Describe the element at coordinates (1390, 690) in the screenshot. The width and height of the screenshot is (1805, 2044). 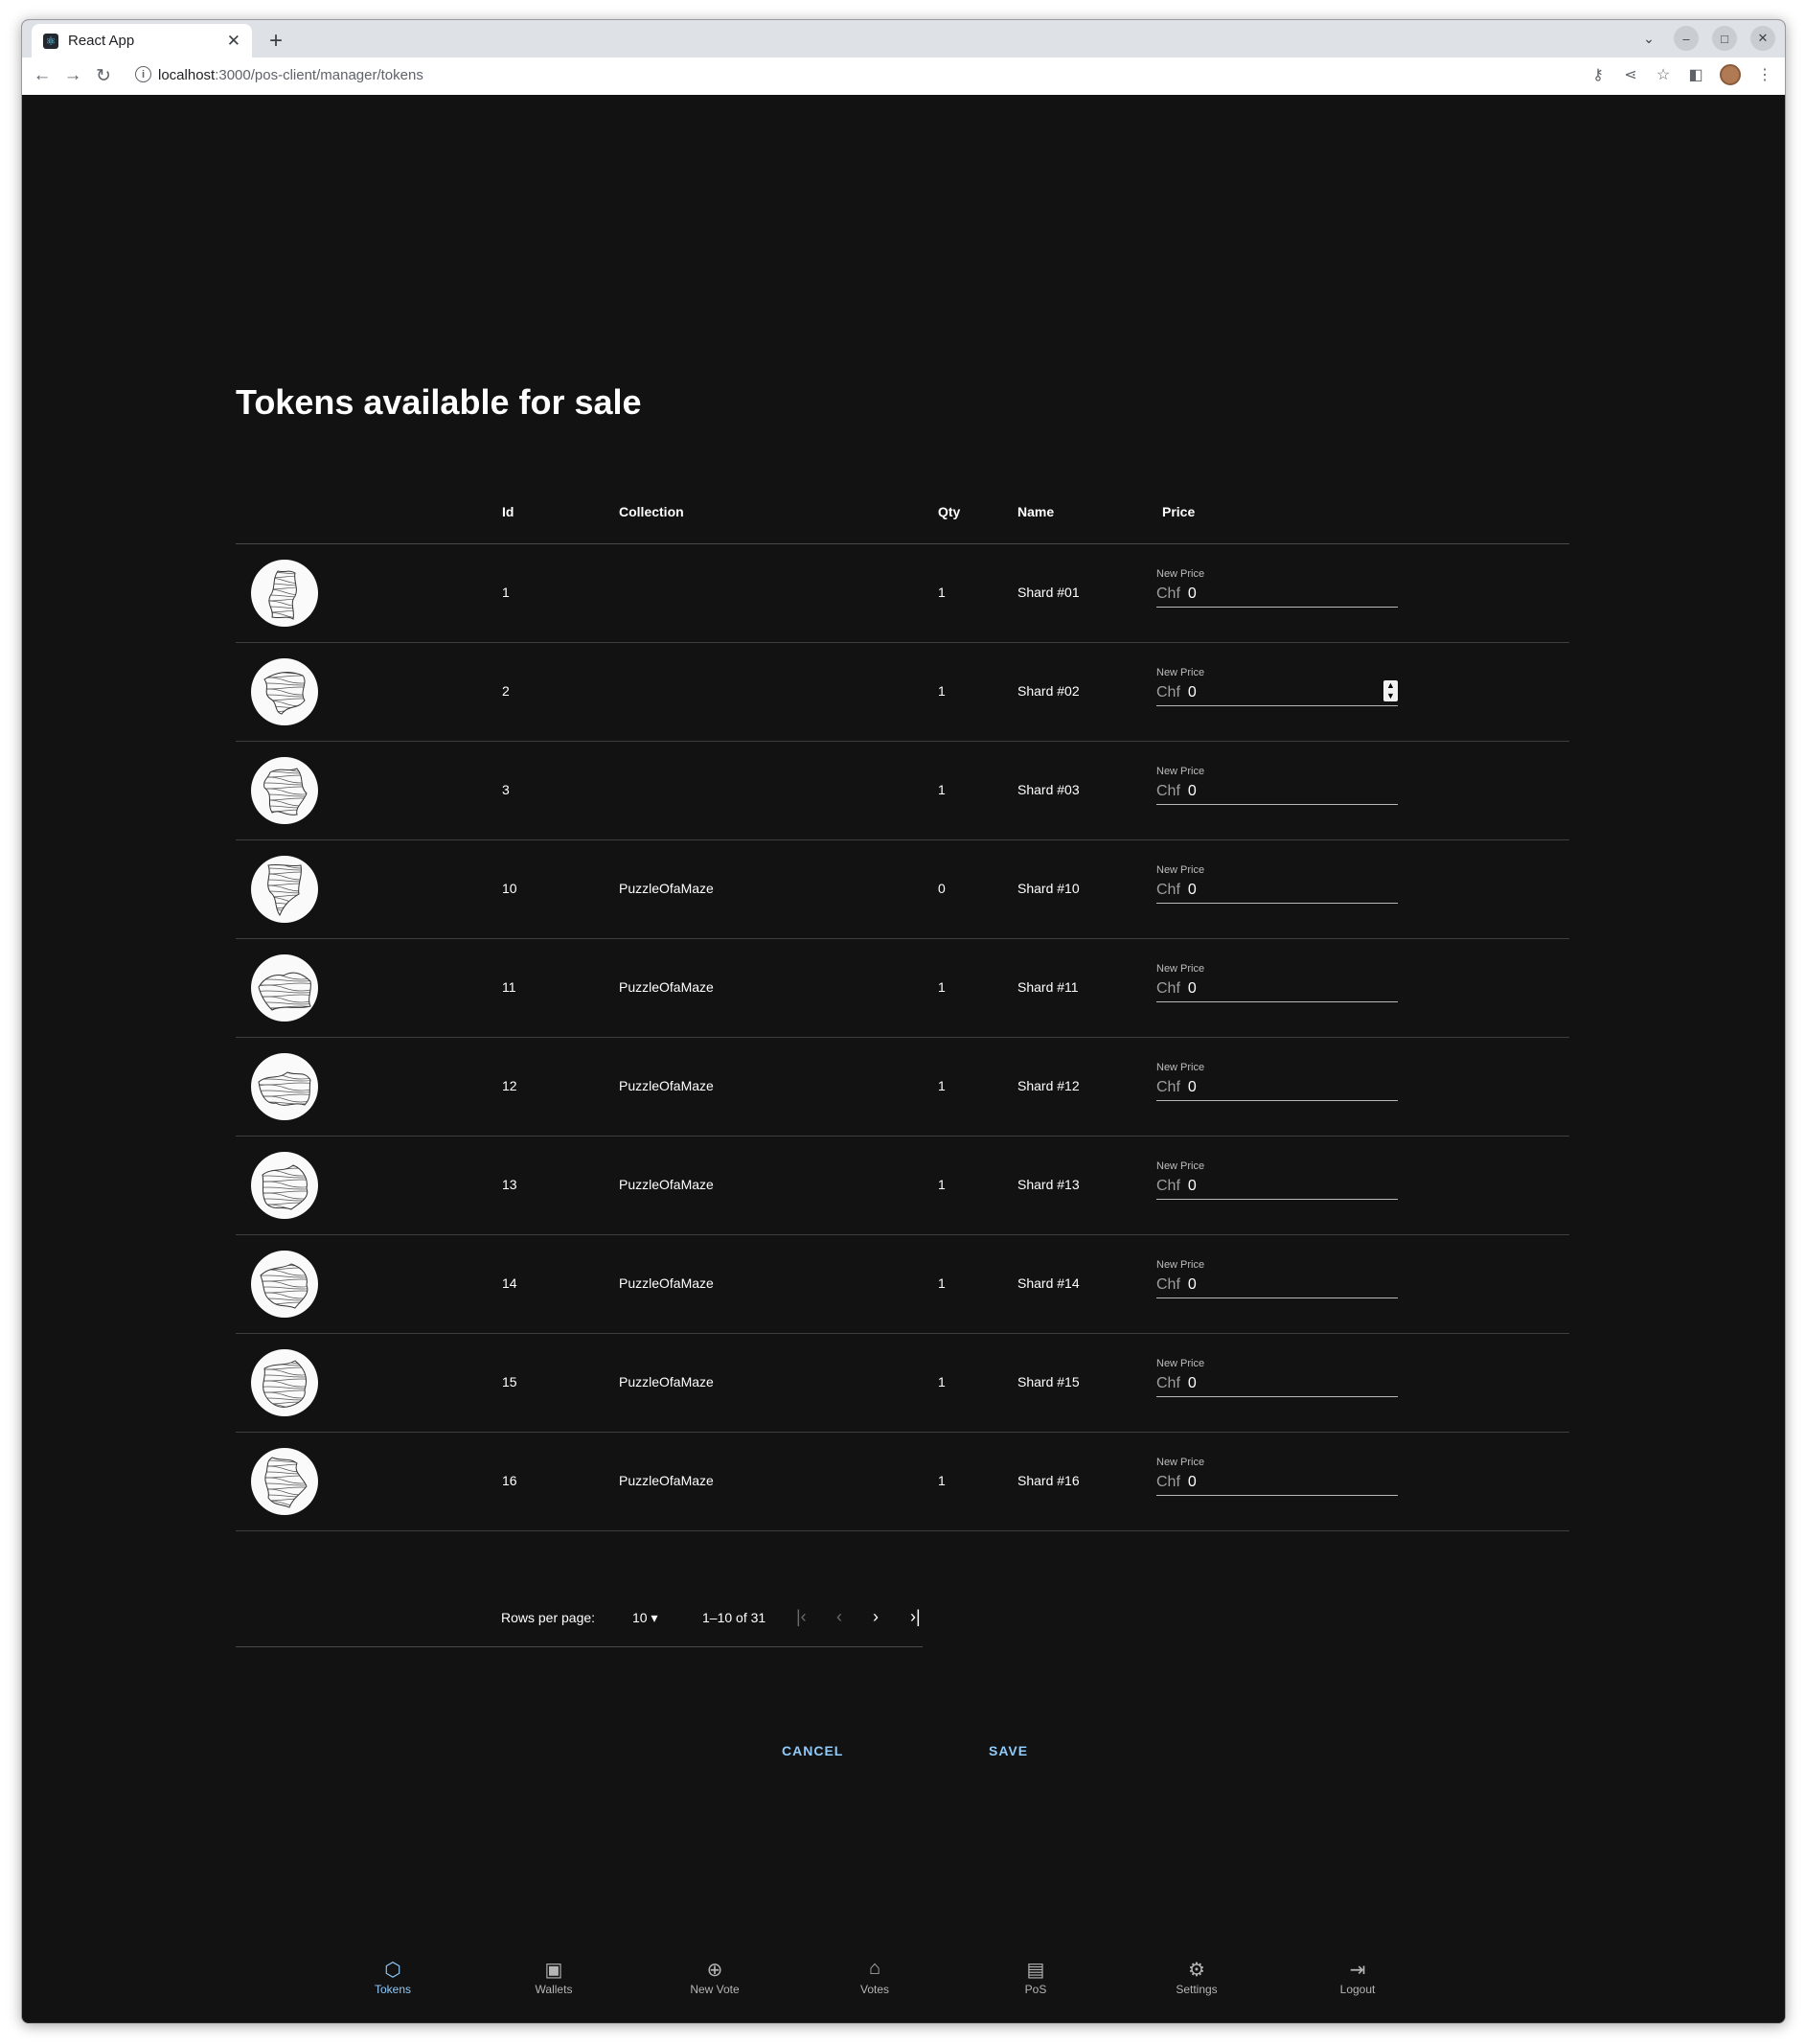
I see `number-stepper-icon: ▲ ▼` at that location.